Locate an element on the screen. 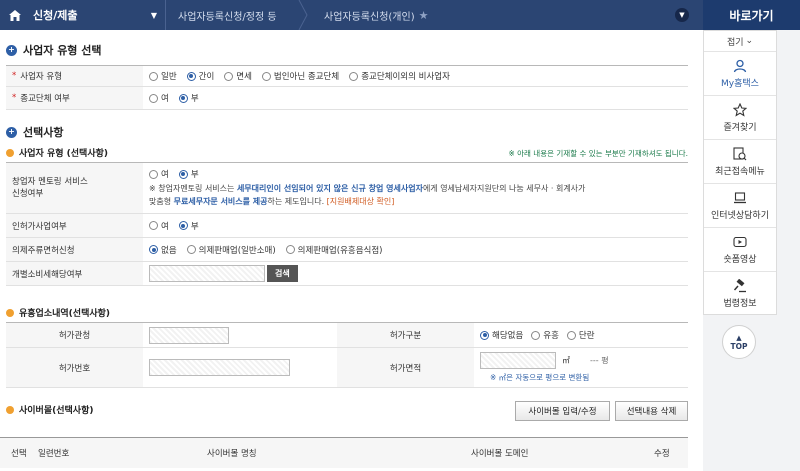 This screenshot has width=800, height=471. subsection-title: 사이버몰(선택사항) is located at coordinates (49, 409).